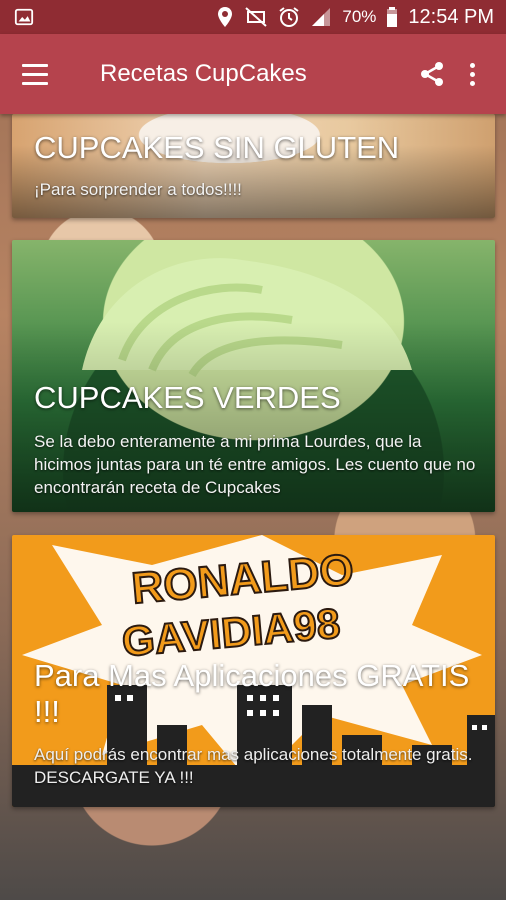 The image size is (506, 900). What do you see at coordinates (203, 73) in the screenshot?
I see `app-title: Recetas CupCakes` at bounding box center [203, 73].